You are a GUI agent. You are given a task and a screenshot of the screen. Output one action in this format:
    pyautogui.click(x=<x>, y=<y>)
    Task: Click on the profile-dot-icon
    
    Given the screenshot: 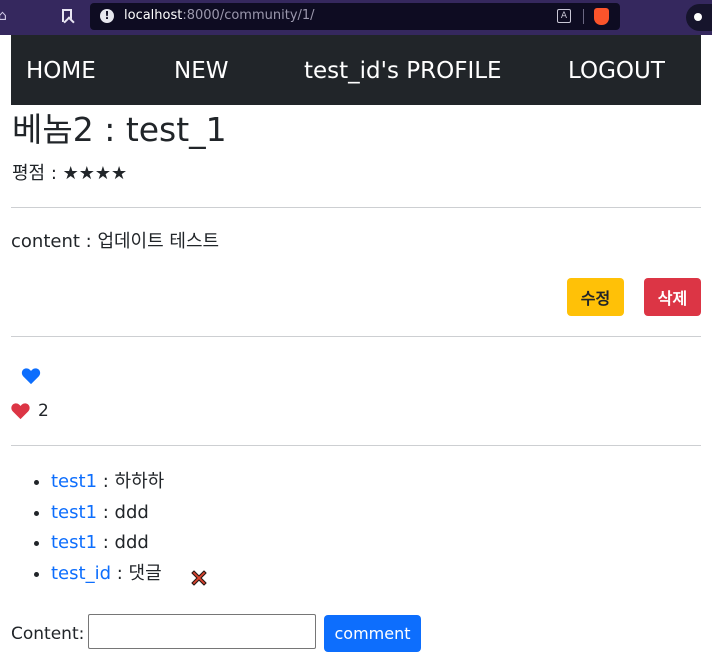 What is the action you would take?
    pyautogui.click(x=698, y=17)
    